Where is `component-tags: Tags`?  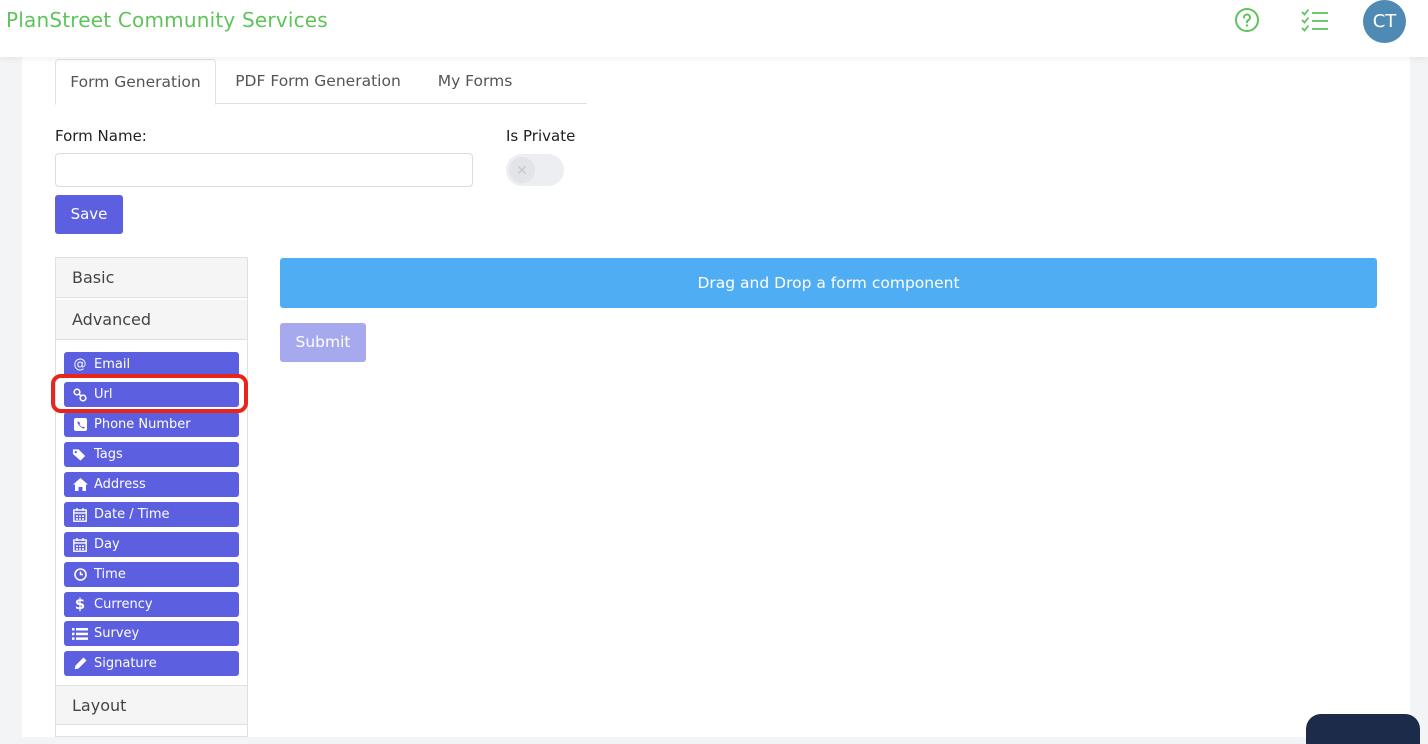 component-tags: Tags is located at coordinates (151, 454).